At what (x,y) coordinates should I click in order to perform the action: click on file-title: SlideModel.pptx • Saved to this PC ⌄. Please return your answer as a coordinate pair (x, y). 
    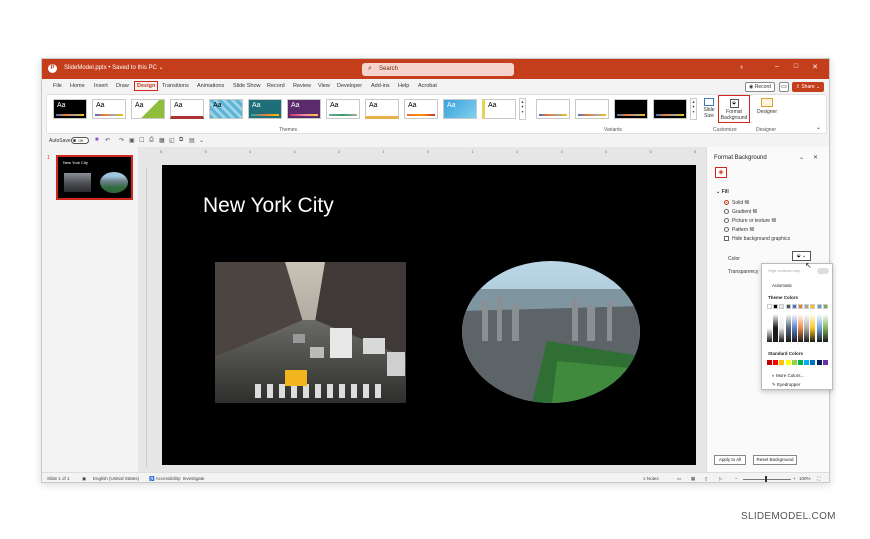
    Looking at the image, I should click on (114, 67).